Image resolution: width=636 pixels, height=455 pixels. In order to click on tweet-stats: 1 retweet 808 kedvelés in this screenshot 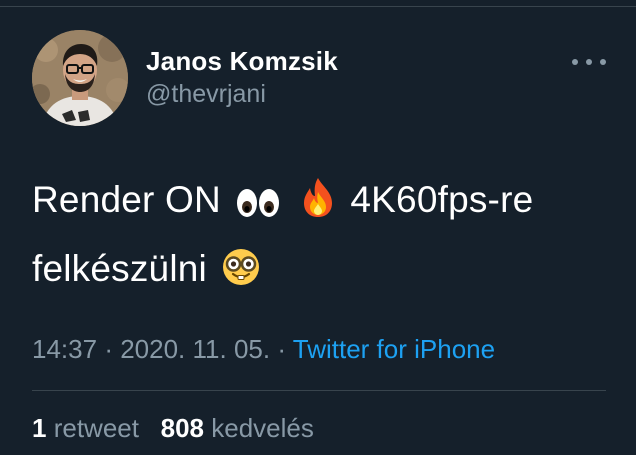, I will do `click(173, 428)`.